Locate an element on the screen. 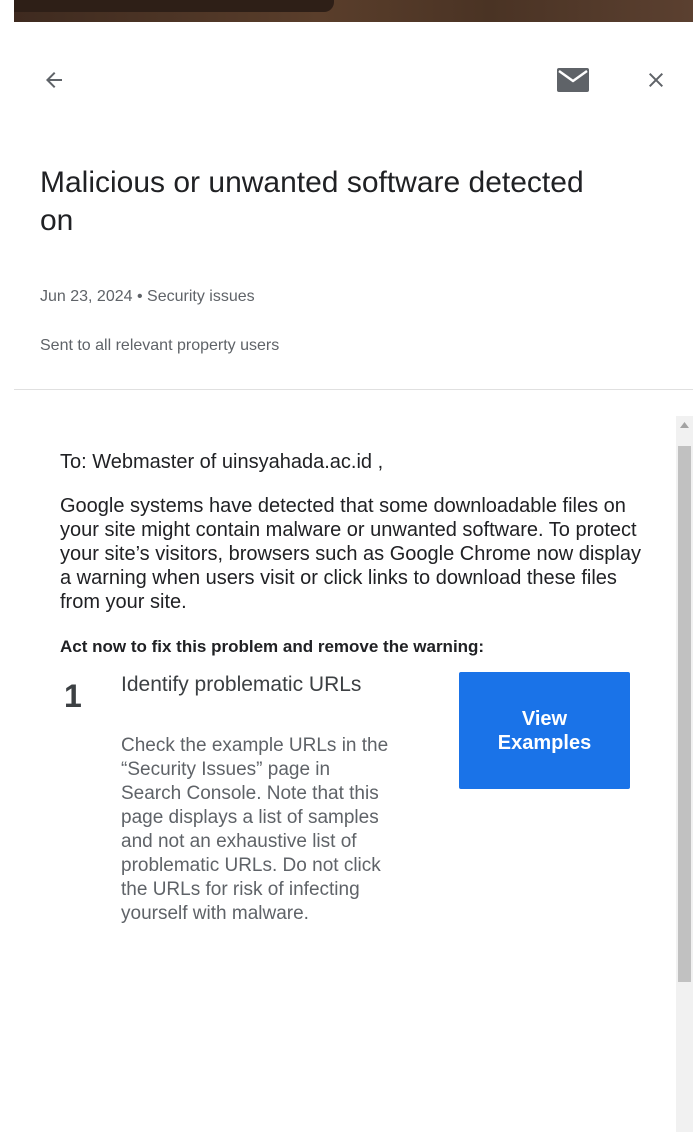 The image size is (693, 1132). mail-icon is located at coordinates (573, 80).